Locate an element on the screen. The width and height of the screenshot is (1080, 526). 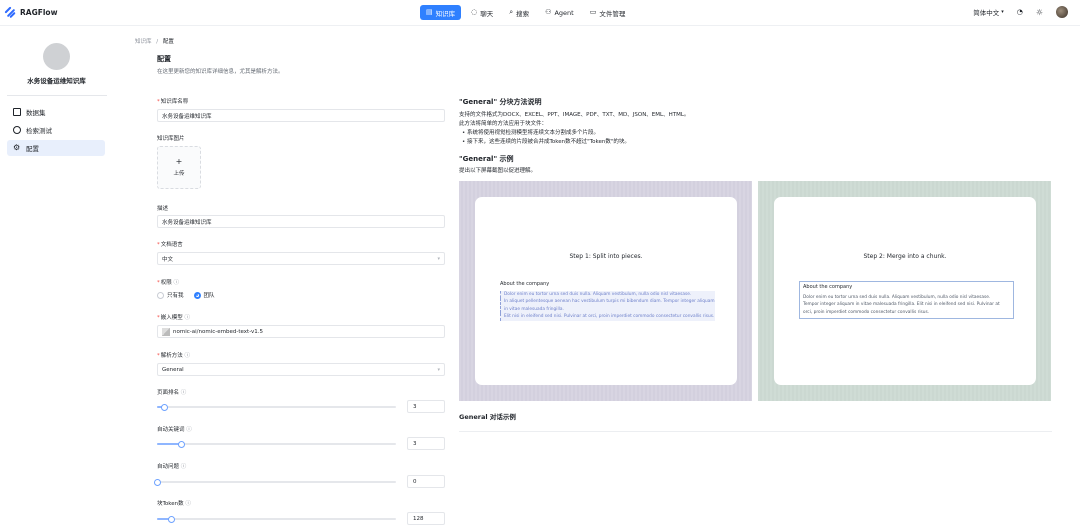
chunk-token-slider is located at coordinates (276, 519).